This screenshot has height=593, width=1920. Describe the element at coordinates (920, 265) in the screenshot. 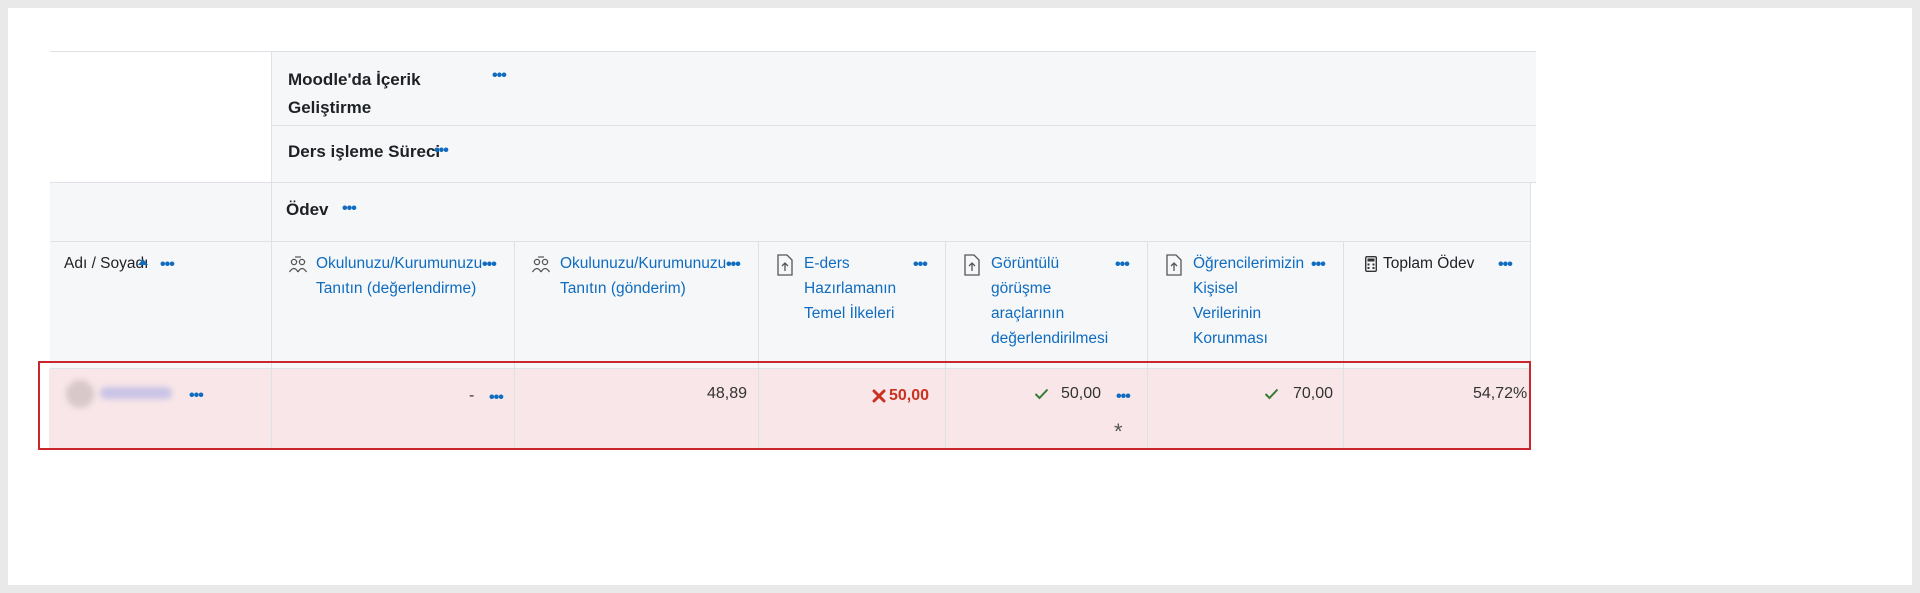

I see `column-3-menu-button: •••` at that location.